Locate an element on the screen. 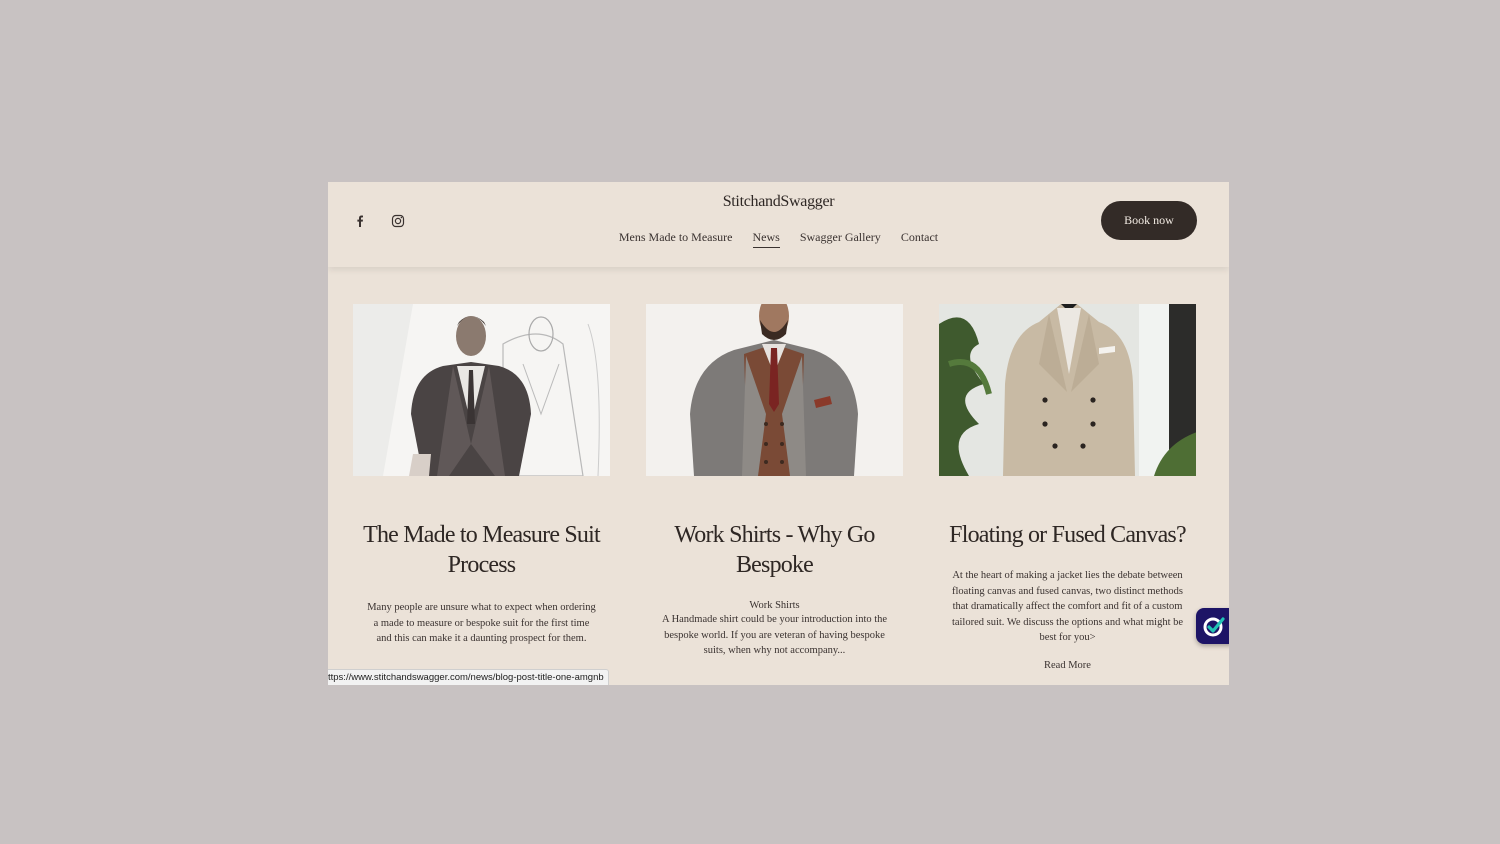 The image size is (1500, 844). site-logo: StitchandSwagger is located at coordinates (778, 202).